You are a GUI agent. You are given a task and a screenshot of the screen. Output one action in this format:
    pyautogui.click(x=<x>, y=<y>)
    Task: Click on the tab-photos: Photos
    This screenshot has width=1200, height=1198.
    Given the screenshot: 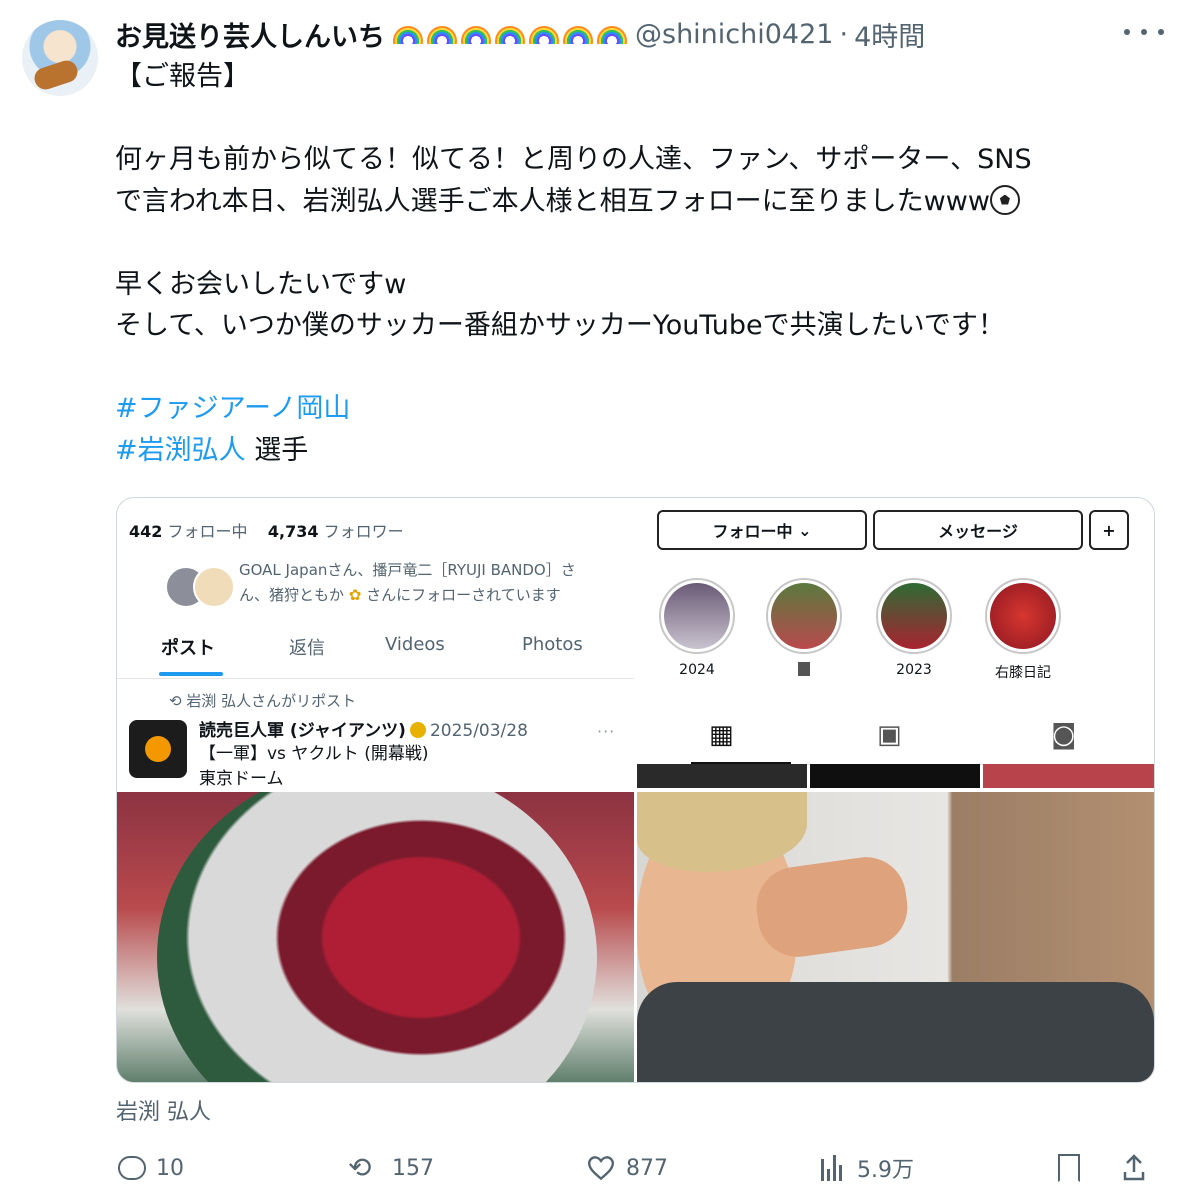 What is the action you would take?
    pyautogui.click(x=552, y=644)
    